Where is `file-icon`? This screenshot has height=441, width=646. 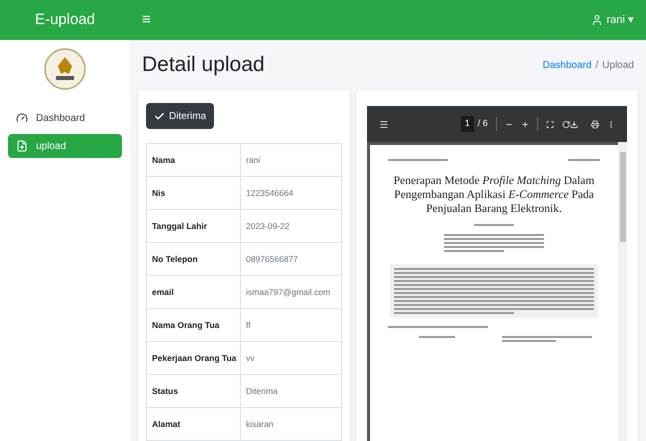
file-icon is located at coordinates (22, 146).